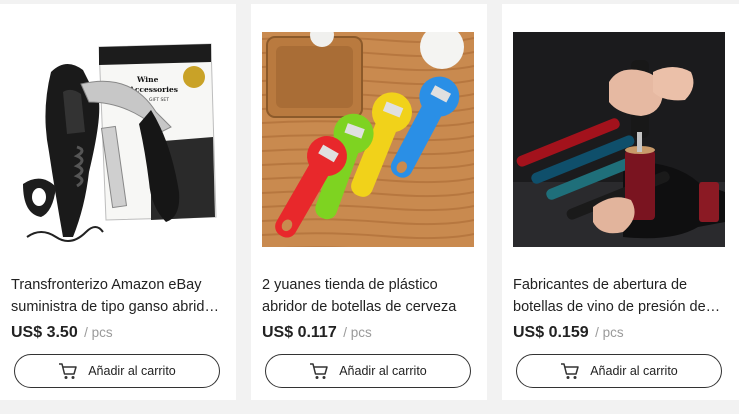 This screenshot has height=414, width=739. I want to click on product-image-plastic-opener, so click(368, 139).